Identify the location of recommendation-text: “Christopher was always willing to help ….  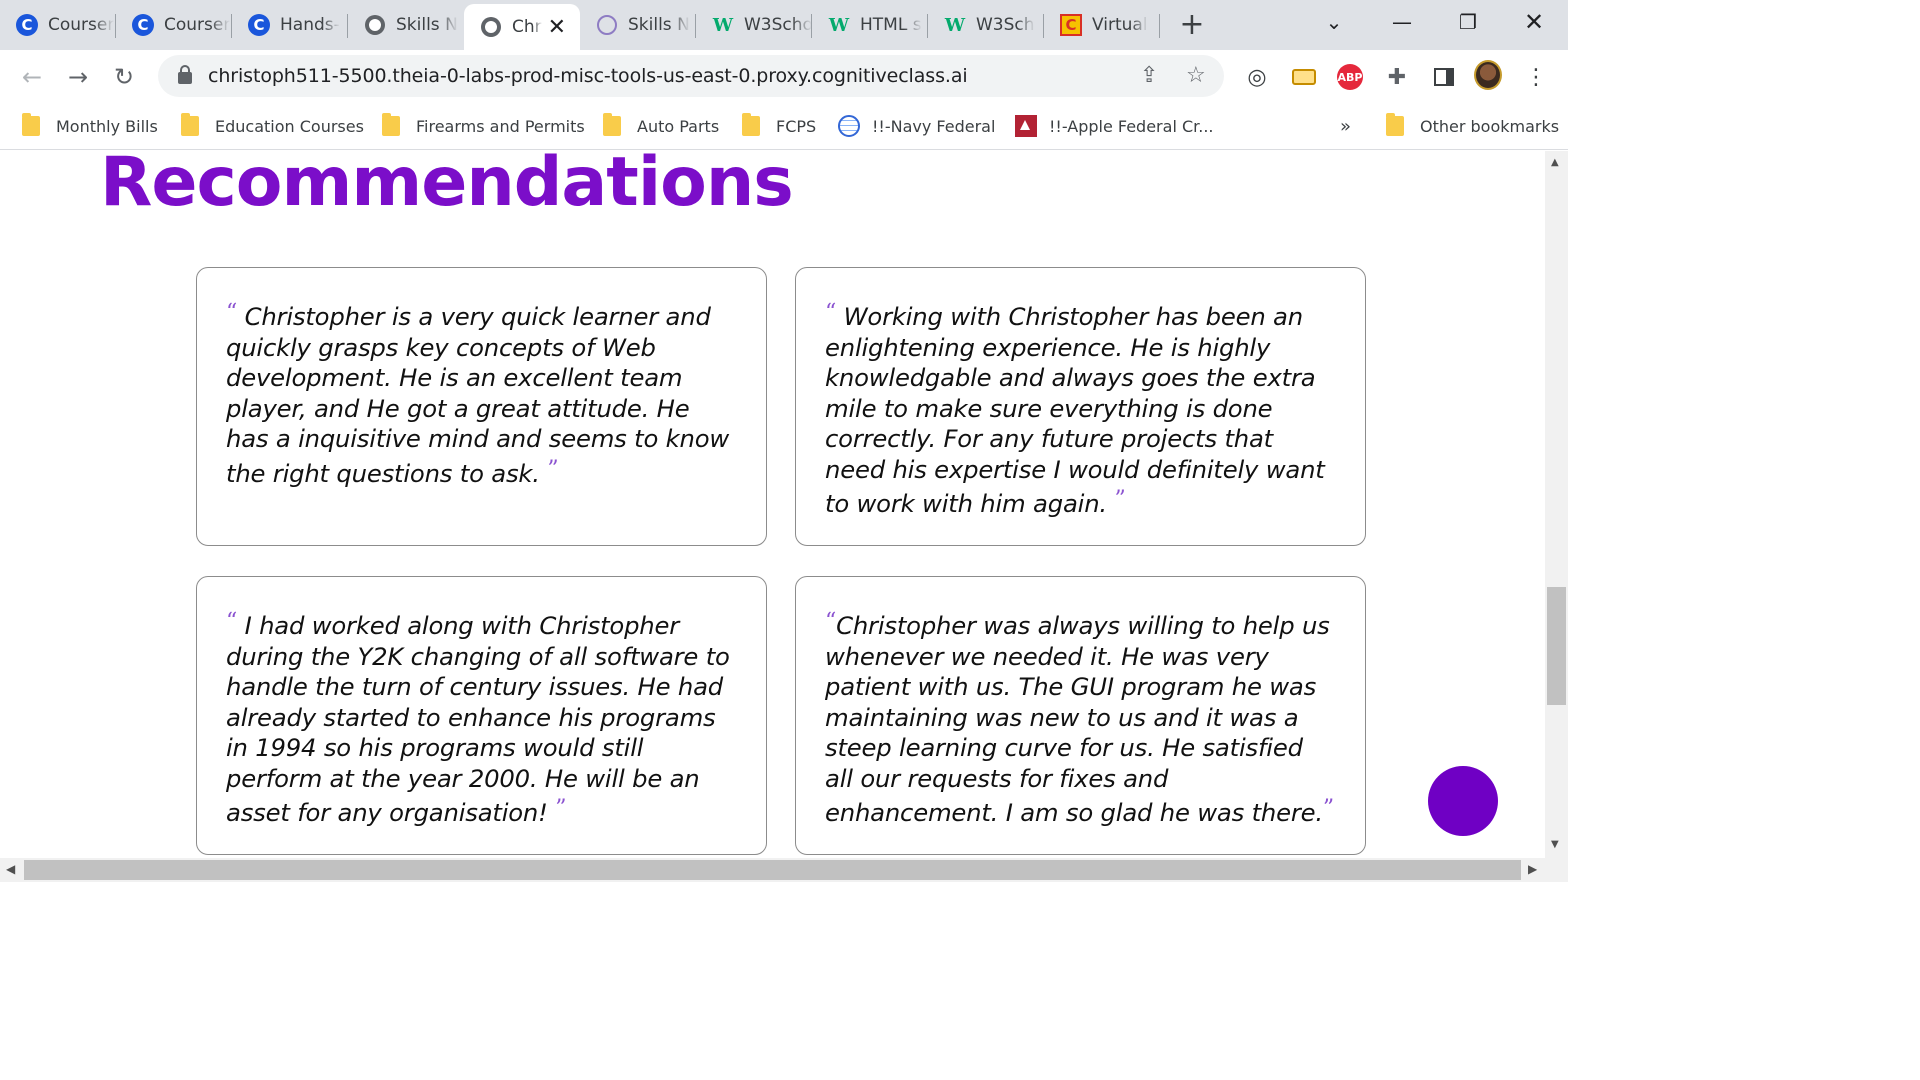
(1079, 718).